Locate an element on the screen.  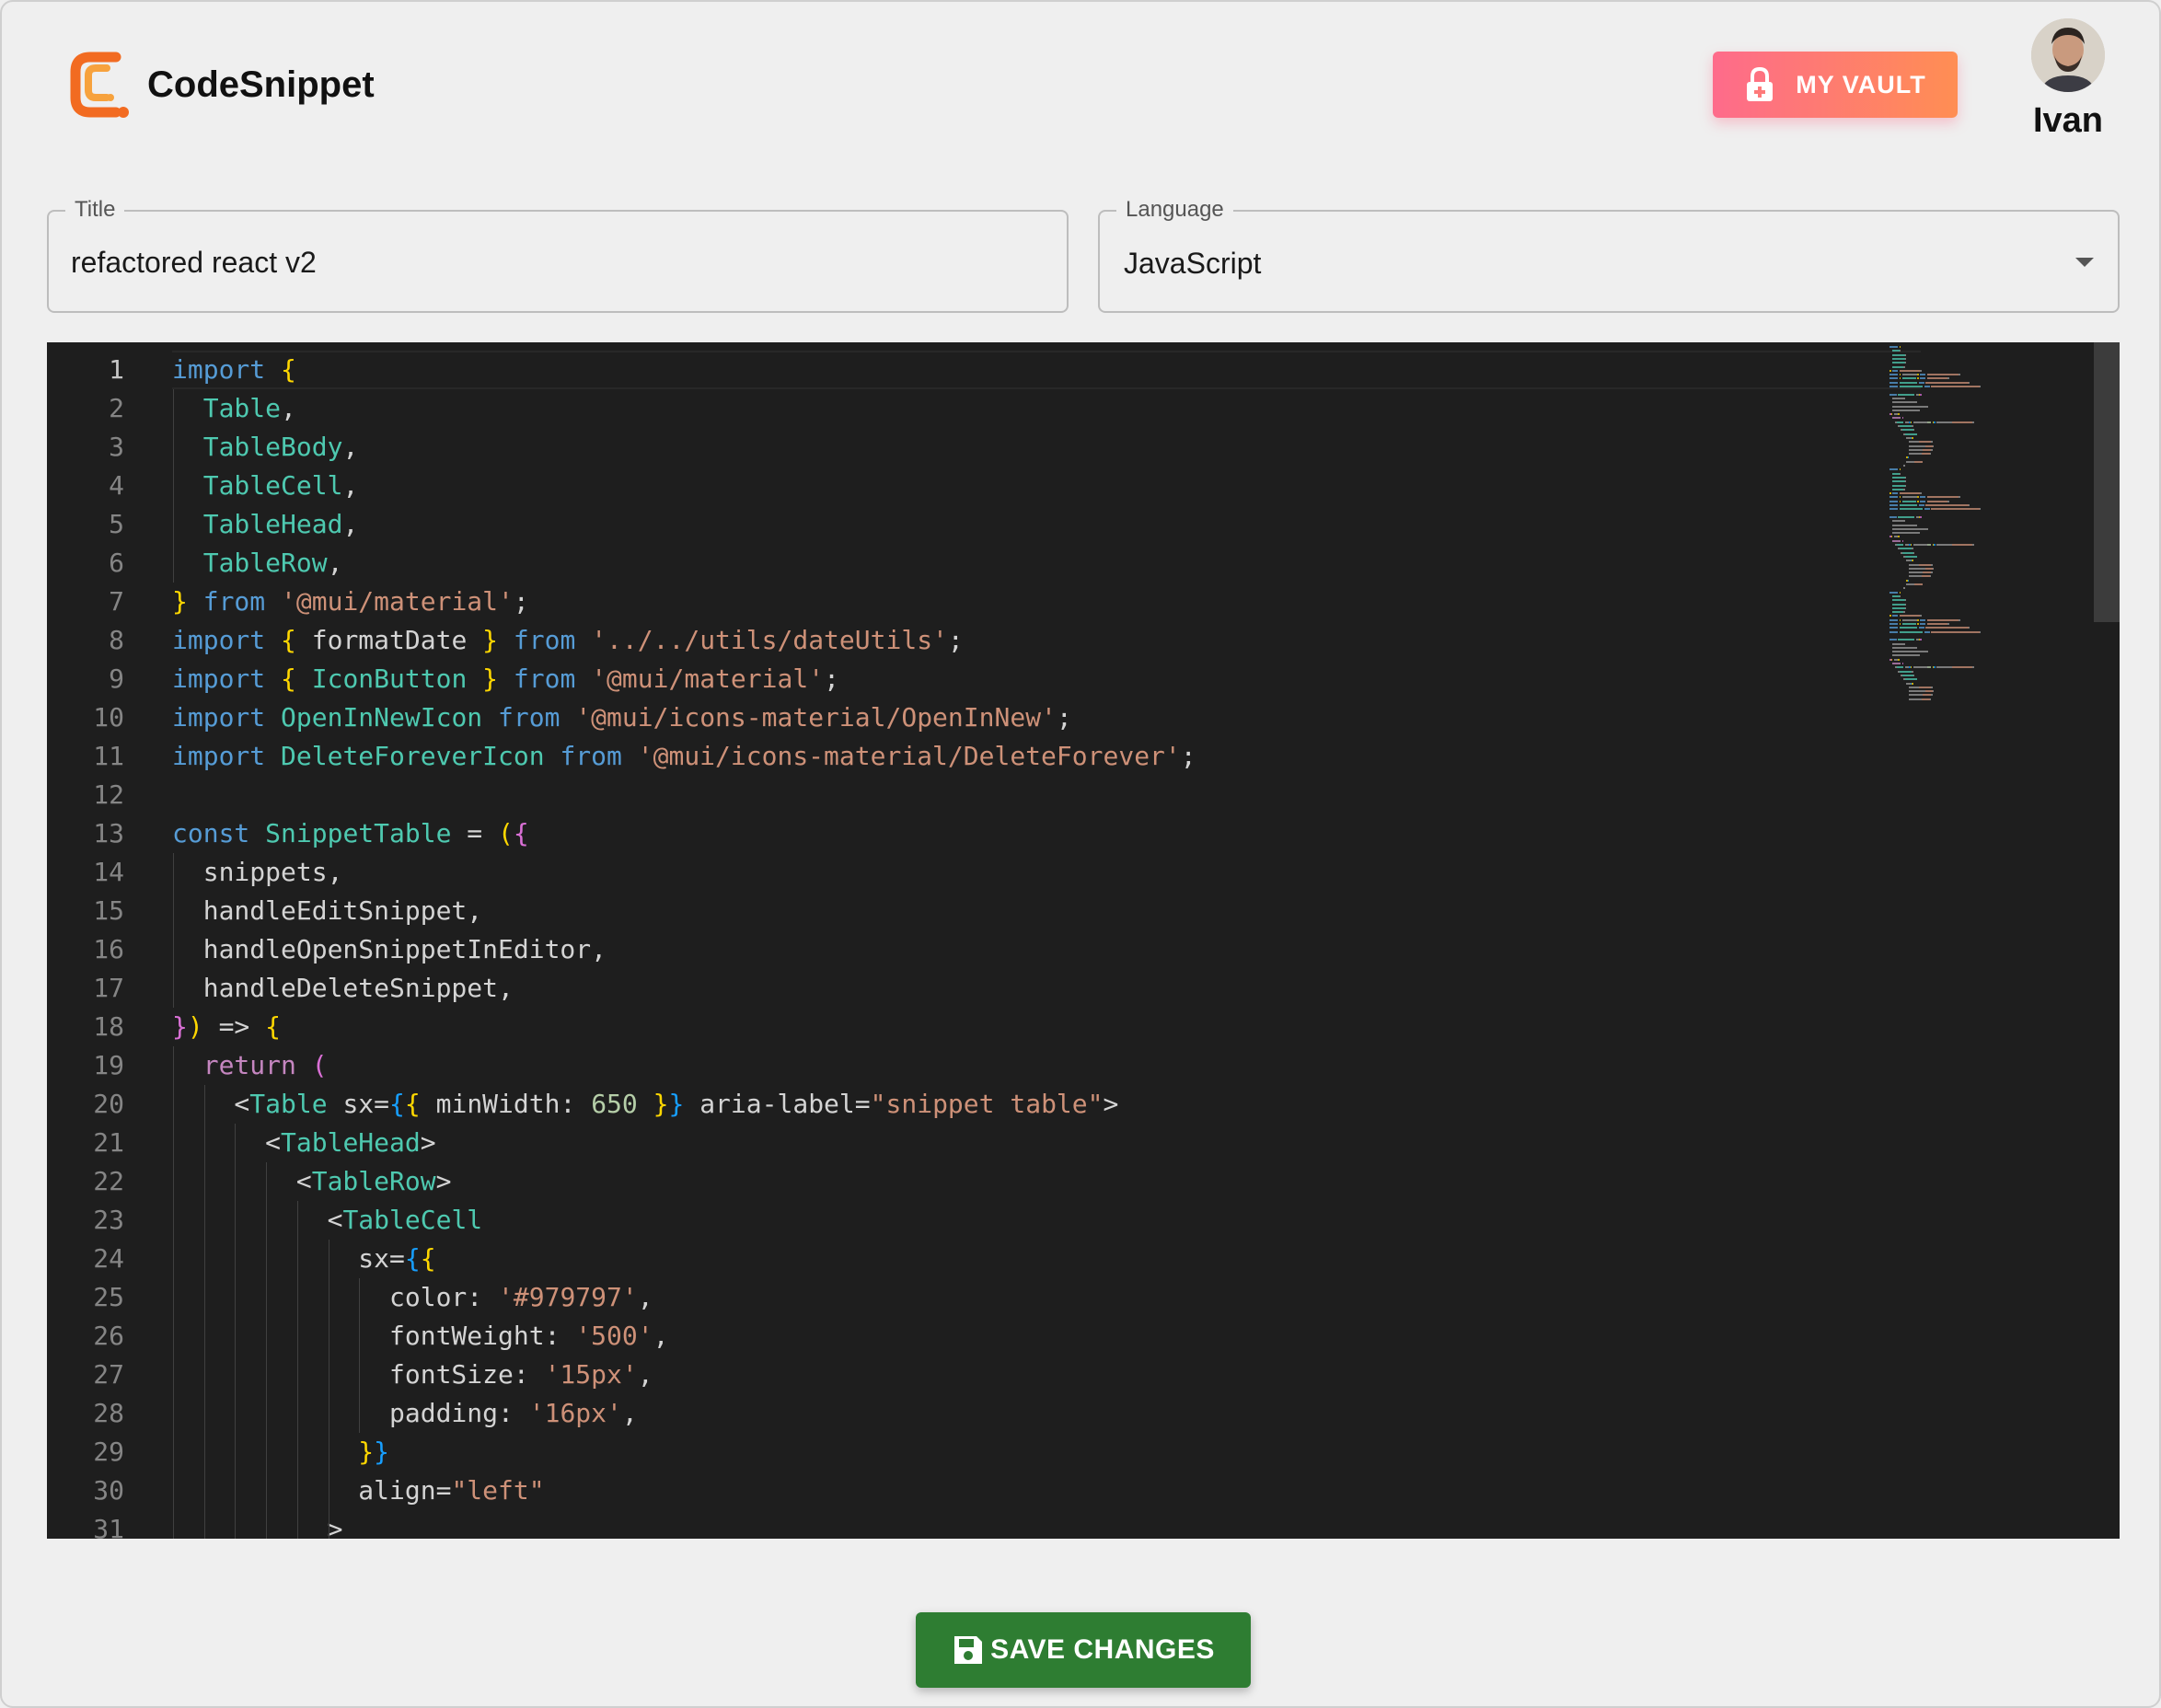
title-input is located at coordinates (554, 262).